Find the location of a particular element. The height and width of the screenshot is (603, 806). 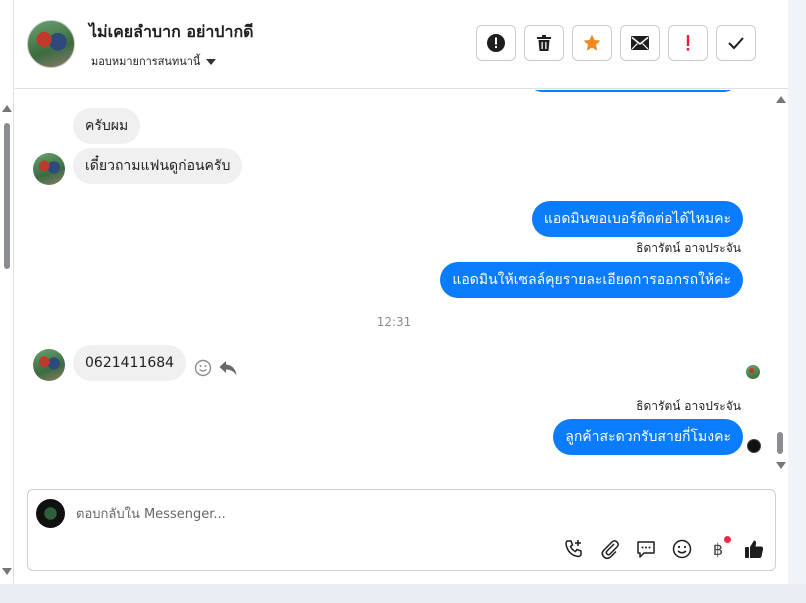

outer-scrollbar is located at coordinates (7, 292).